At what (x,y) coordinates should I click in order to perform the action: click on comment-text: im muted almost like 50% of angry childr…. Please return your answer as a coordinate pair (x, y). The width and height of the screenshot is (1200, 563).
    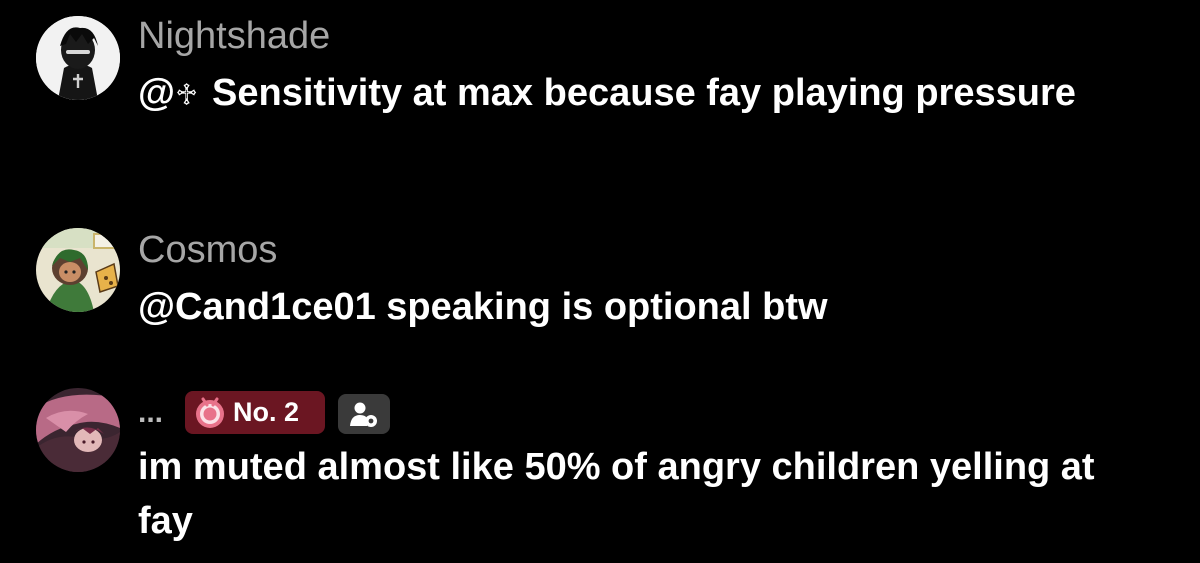
    Looking at the image, I should click on (616, 494).